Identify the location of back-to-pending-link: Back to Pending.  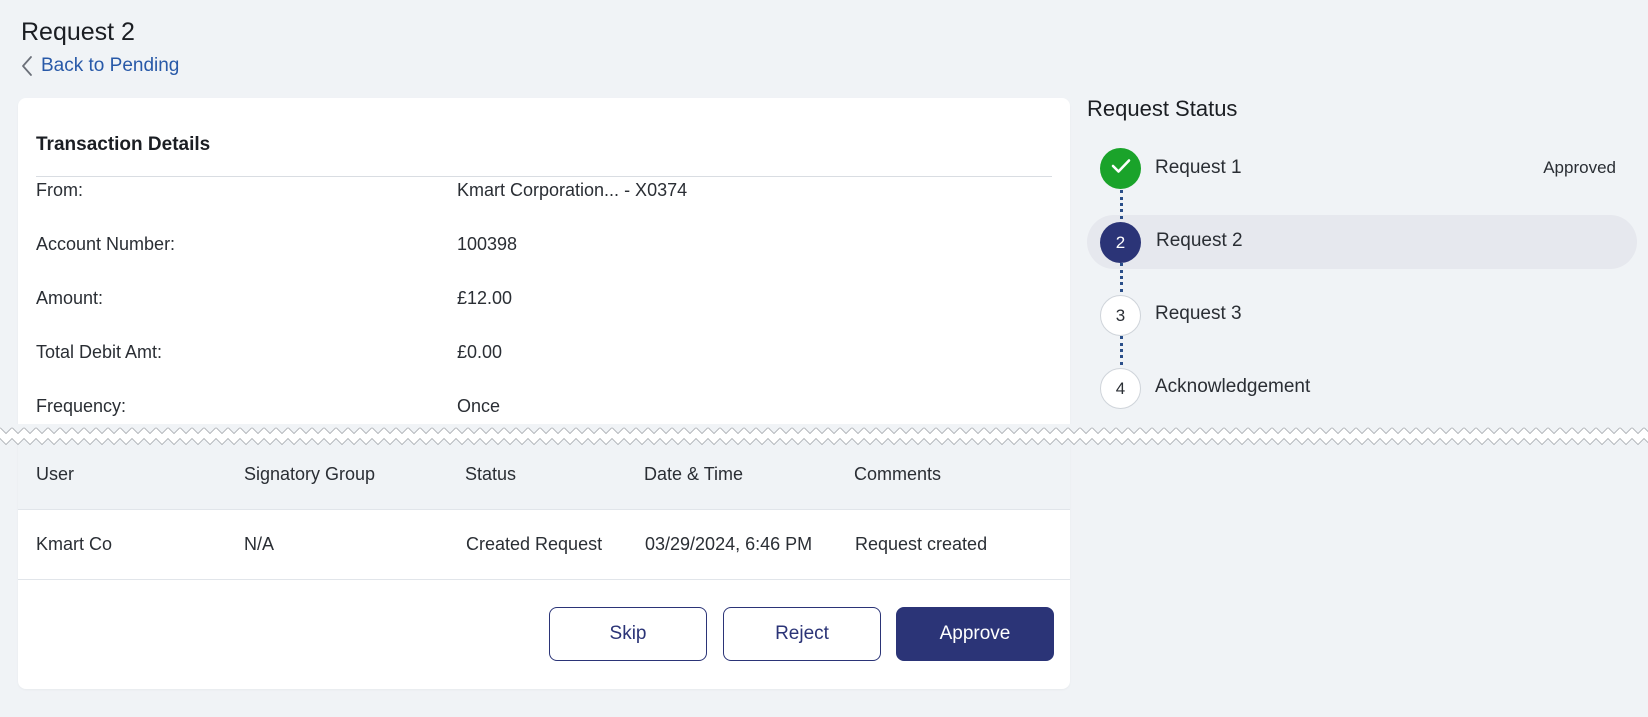
(100, 66).